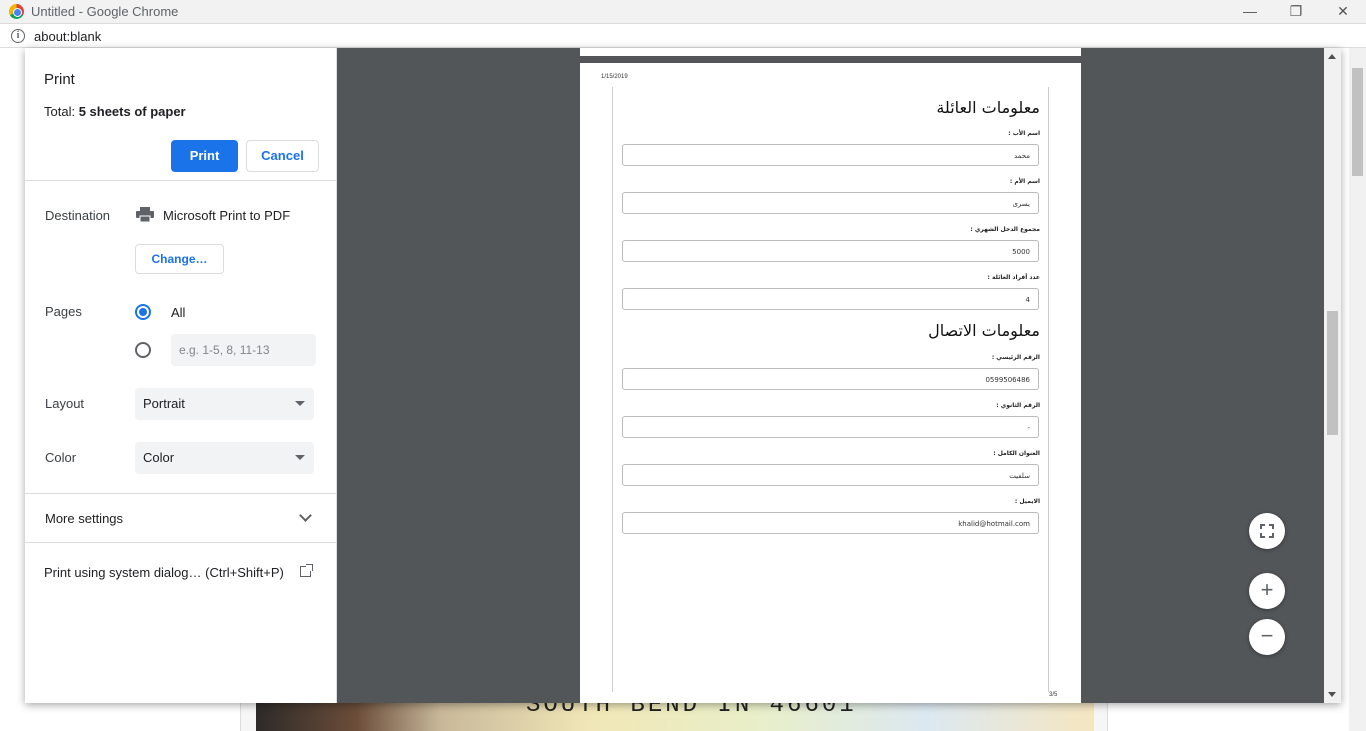  Describe the element at coordinates (1018, 405) in the screenshot. I see `field-label: الرقم الثانوي :` at that location.